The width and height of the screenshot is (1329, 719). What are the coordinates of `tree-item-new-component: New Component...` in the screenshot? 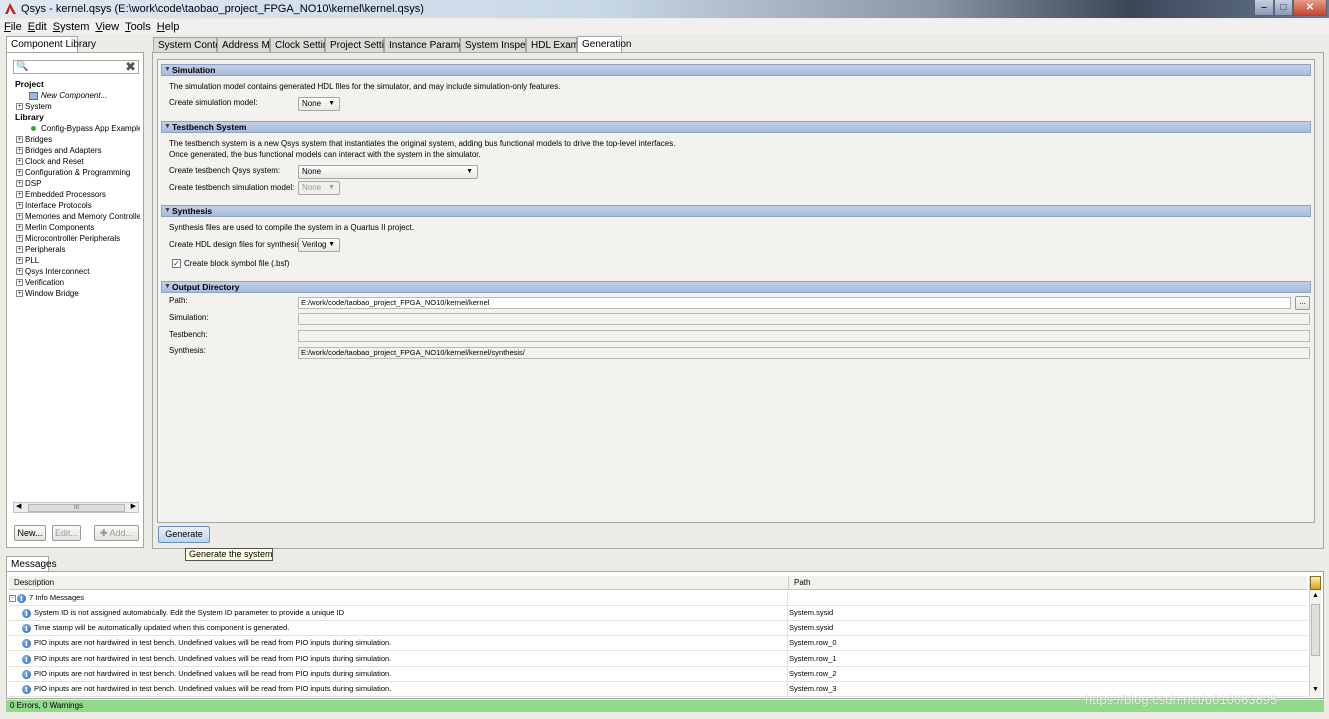 It's located at (68, 95).